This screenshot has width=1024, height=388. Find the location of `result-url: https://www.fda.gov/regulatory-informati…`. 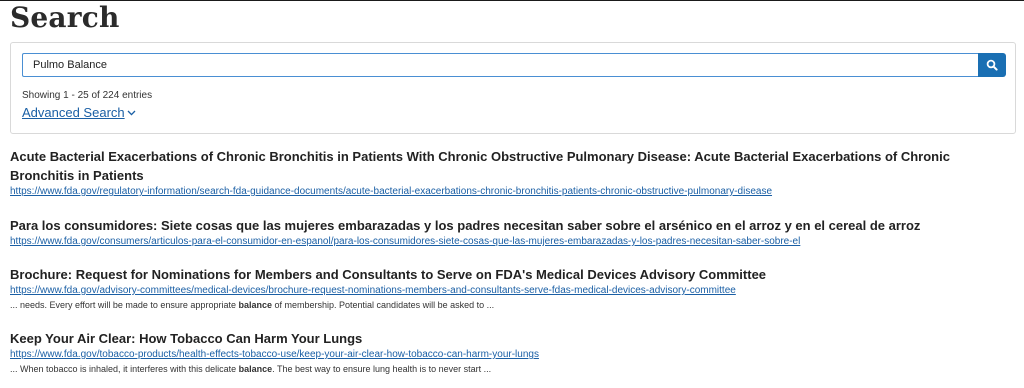

result-url: https://www.fda.gov/regulatory-informati… is located at coordinates (510, 192).